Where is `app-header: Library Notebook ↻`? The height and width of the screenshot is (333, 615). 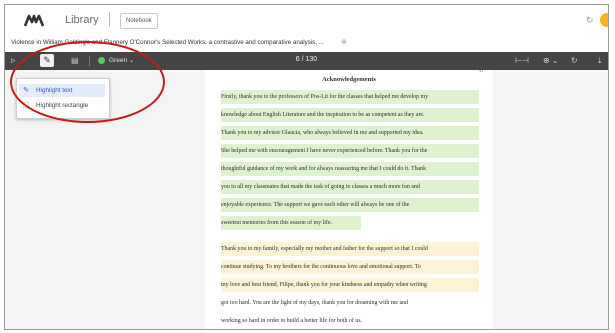 app-header: Library Notebook ↻ is located at coordinates (306, 21).